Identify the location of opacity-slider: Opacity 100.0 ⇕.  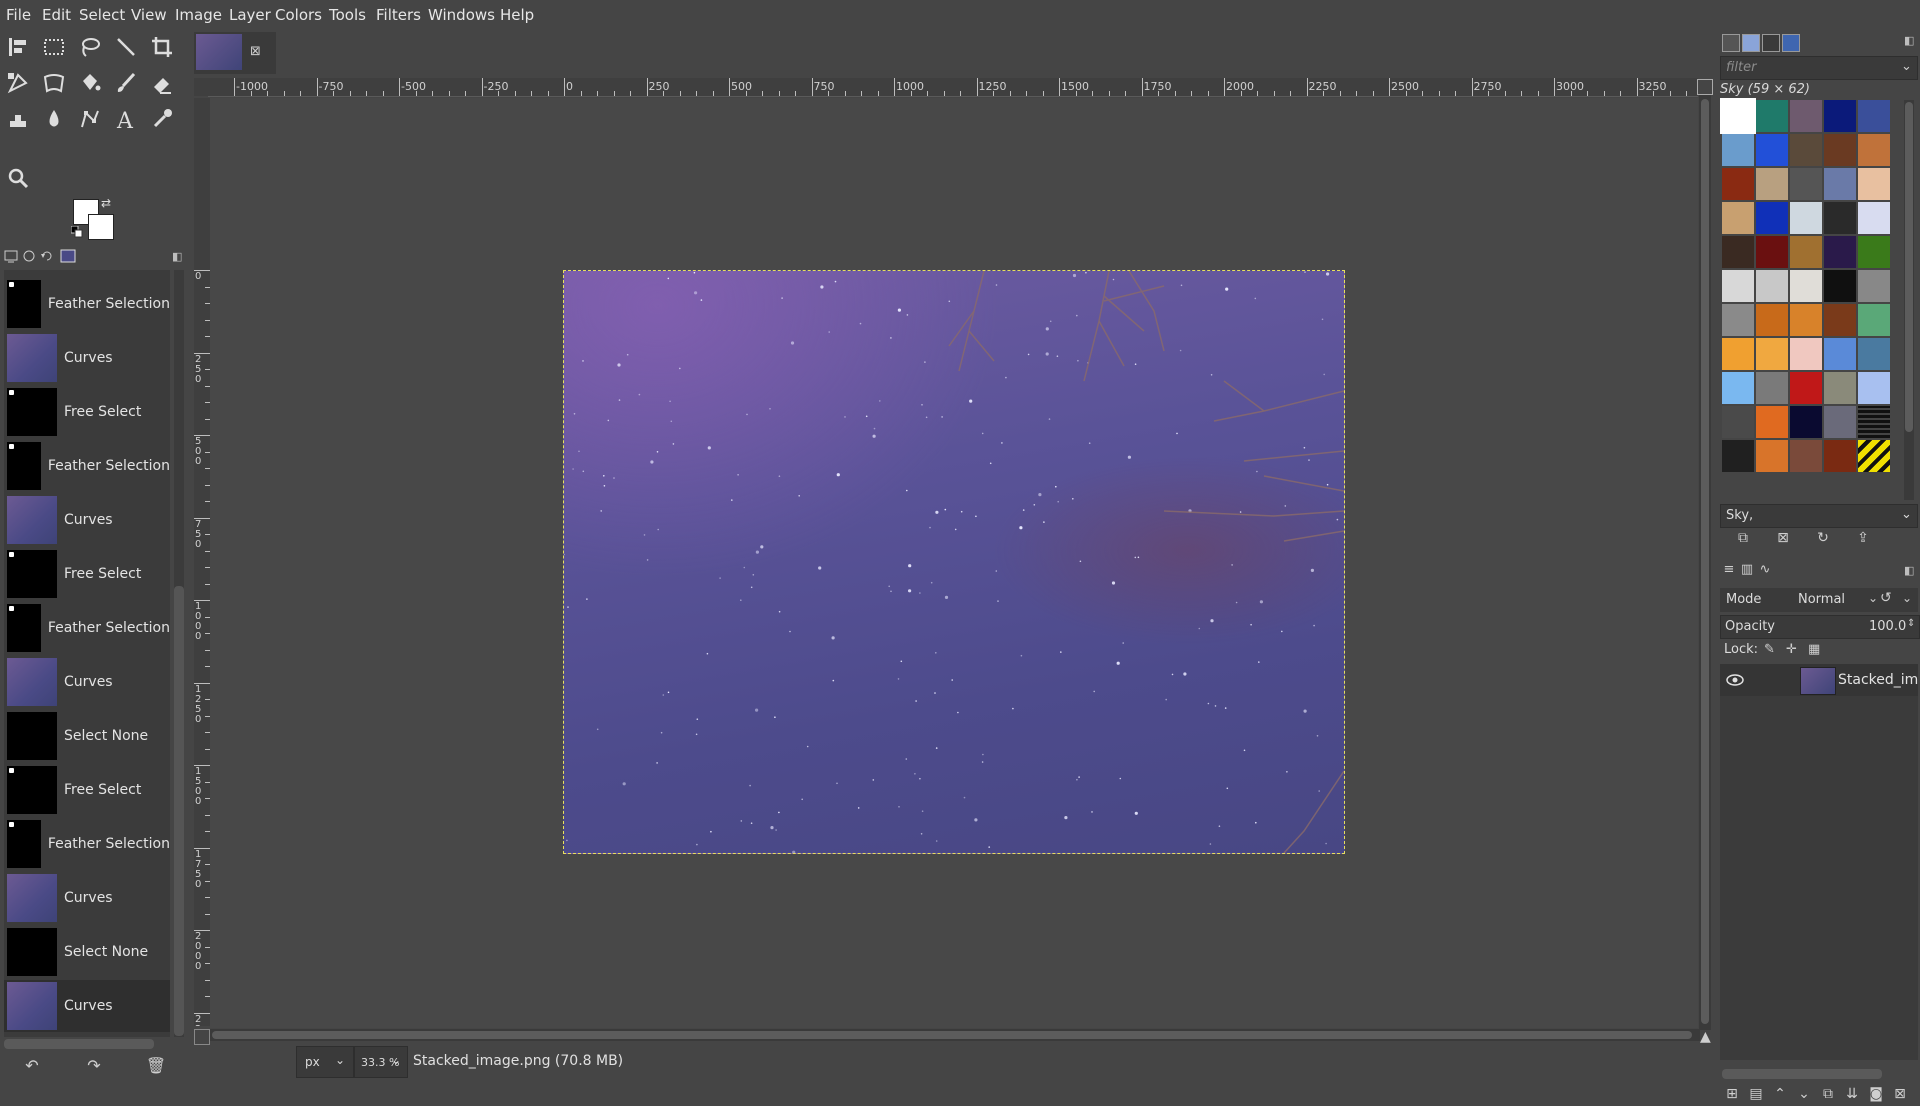
(1820, 627).